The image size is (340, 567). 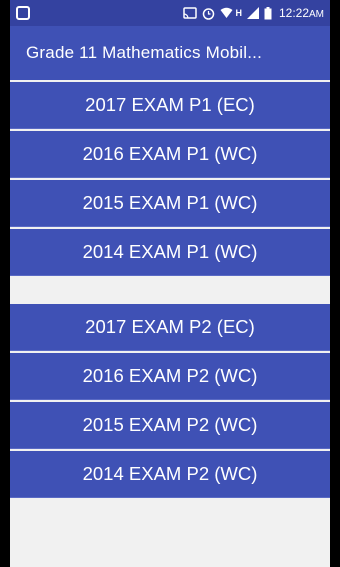 What do you see at coordinates (238, 13) in the screenshot?
I see `network-type-label: H` at bounding box center [238, 13].